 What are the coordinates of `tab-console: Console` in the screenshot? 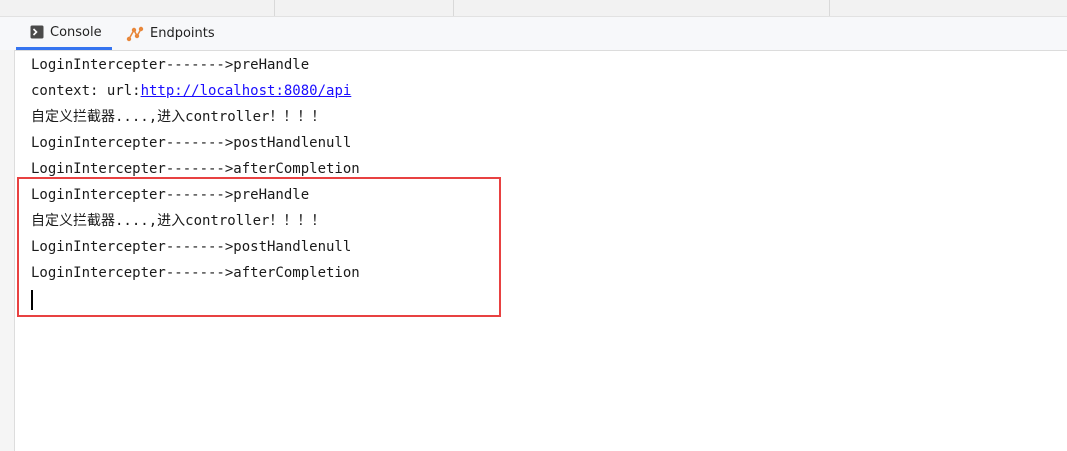 It's located at (64, 33).